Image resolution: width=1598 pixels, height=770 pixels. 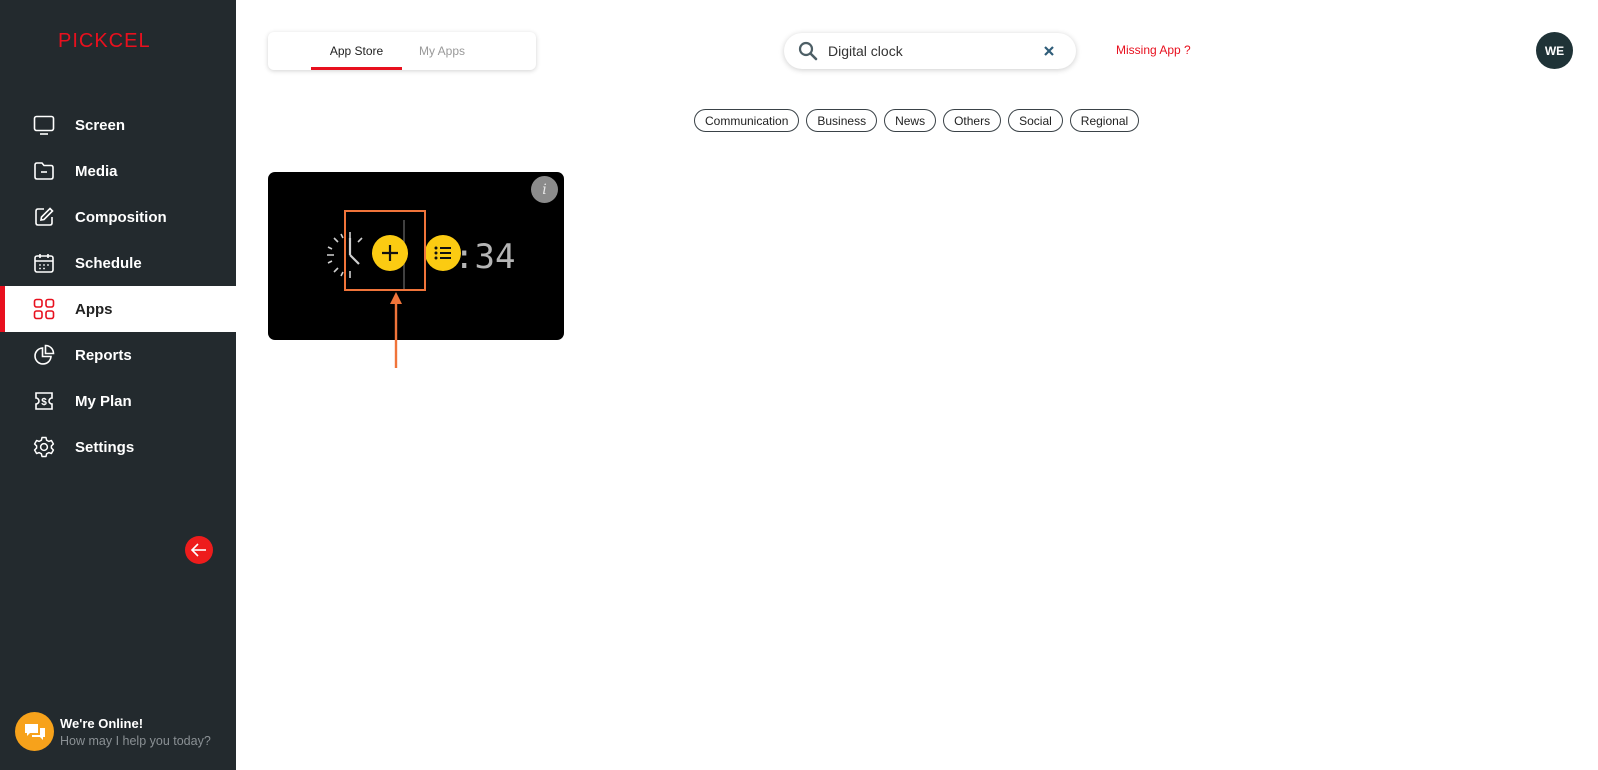 What do you see at coordinates (1153, 50) in the screenshot?
I see `missing-app-link: Missing App ?` at bounding box center [1153, 50].